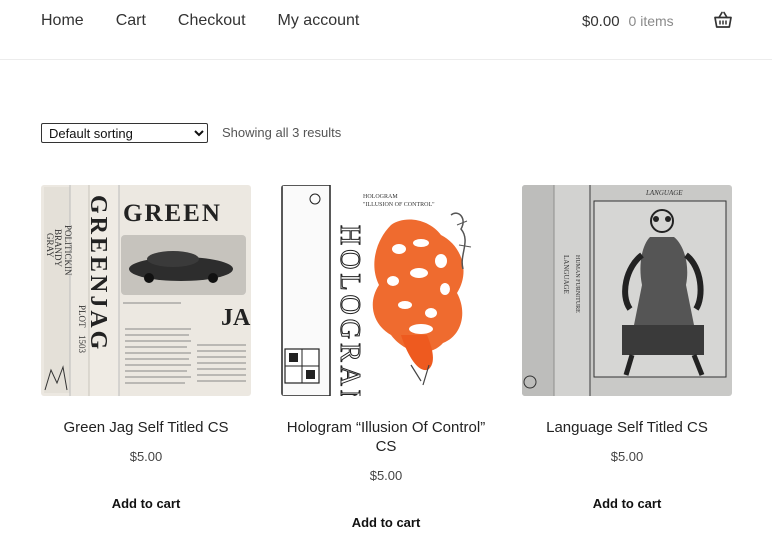  I want to click on cover-text: GRAY, so click(50, 245).